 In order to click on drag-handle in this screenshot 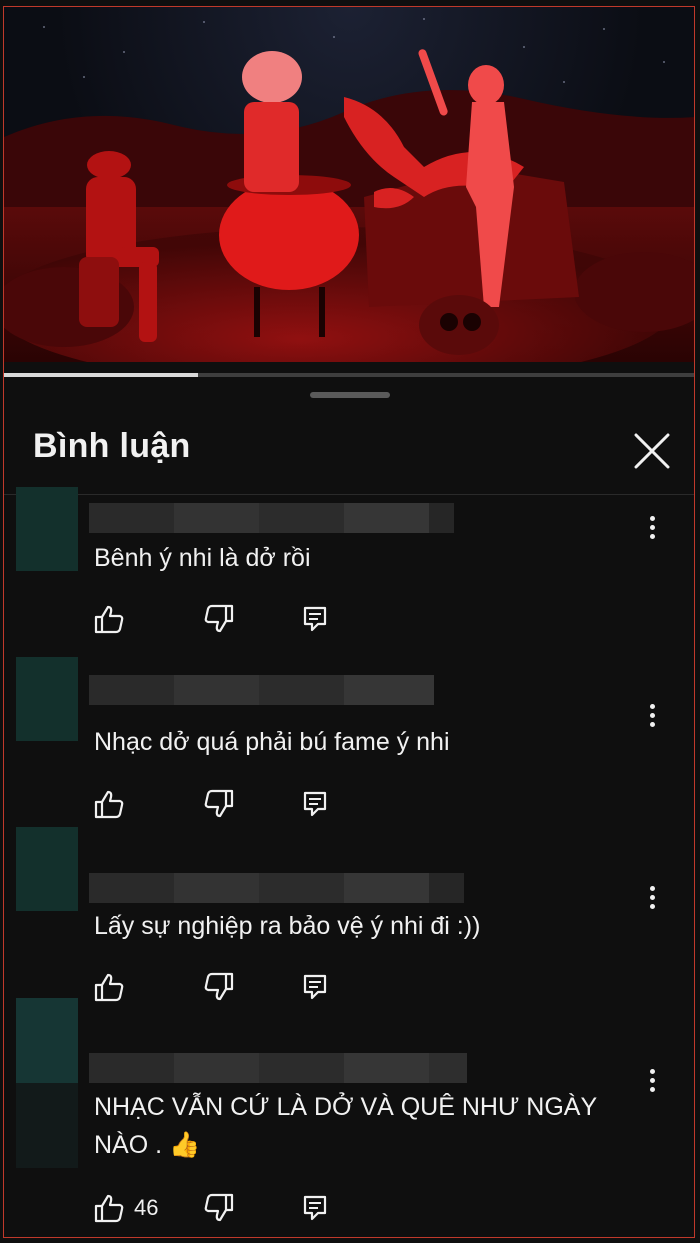, I will do `click(350, 395)`.